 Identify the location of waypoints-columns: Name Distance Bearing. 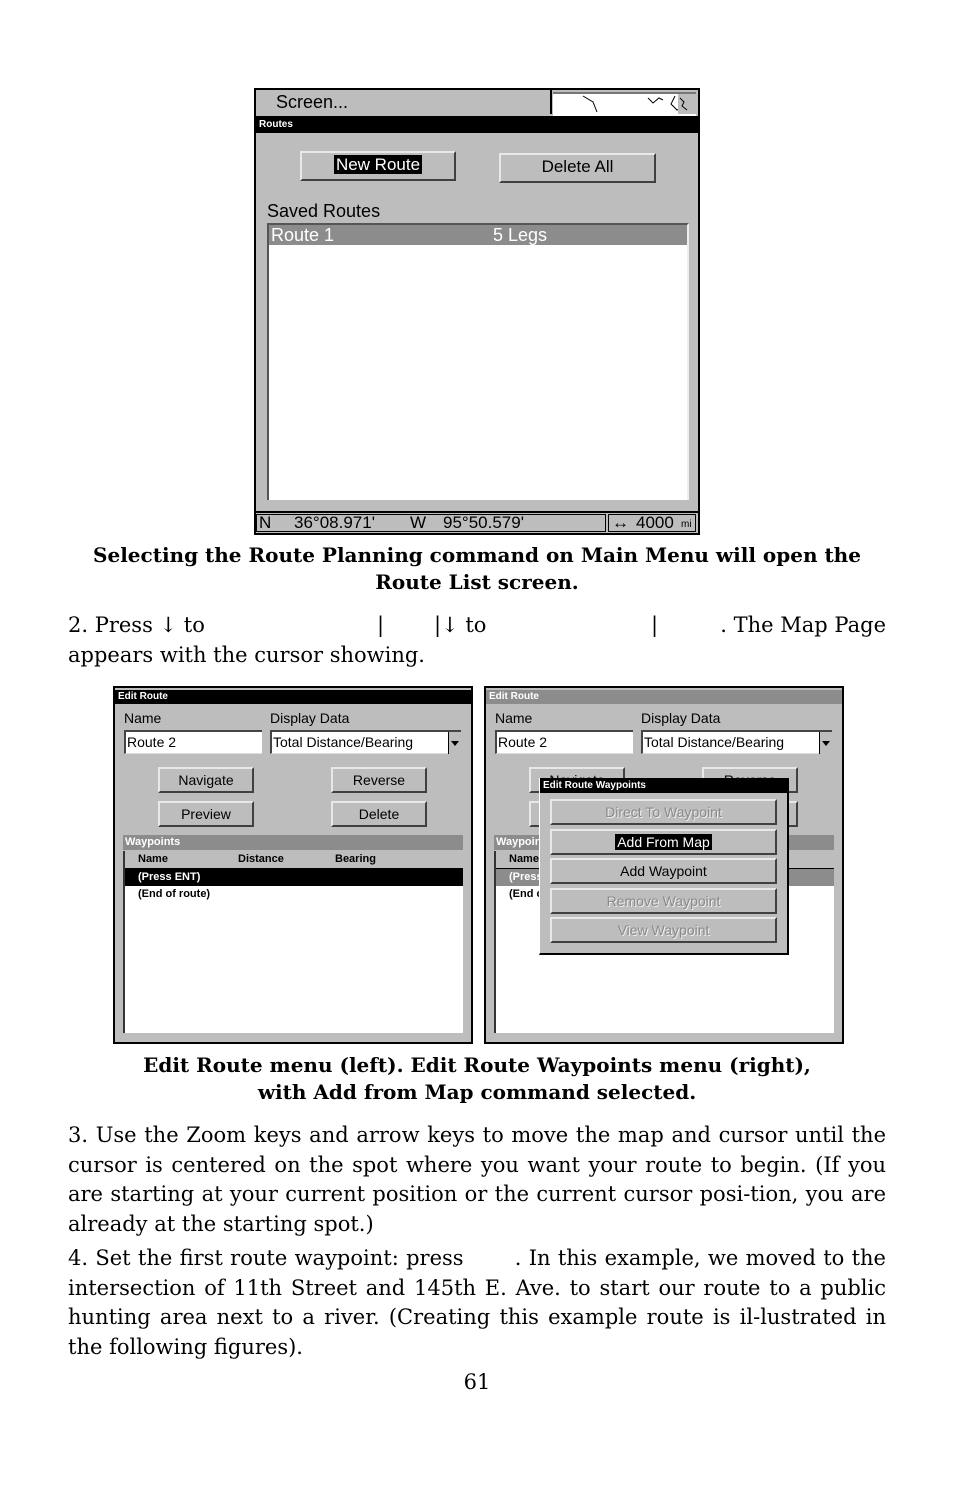
(294, 860).